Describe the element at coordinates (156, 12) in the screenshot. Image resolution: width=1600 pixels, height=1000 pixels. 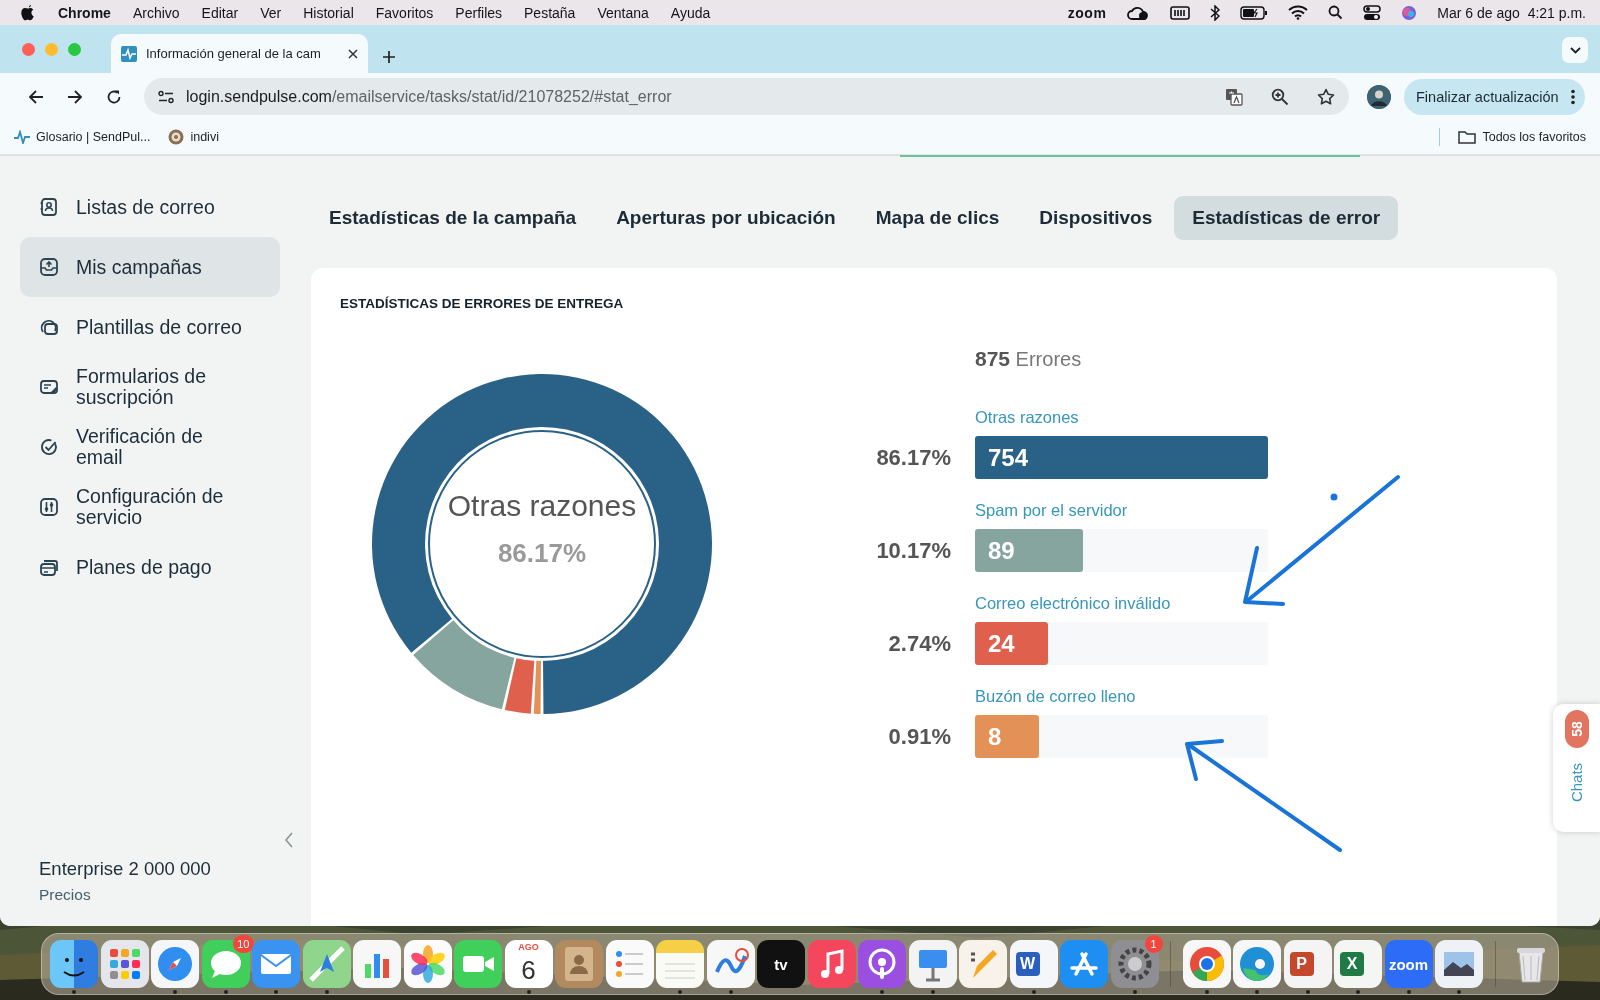
I see `menu-item: Archivo` at that location.